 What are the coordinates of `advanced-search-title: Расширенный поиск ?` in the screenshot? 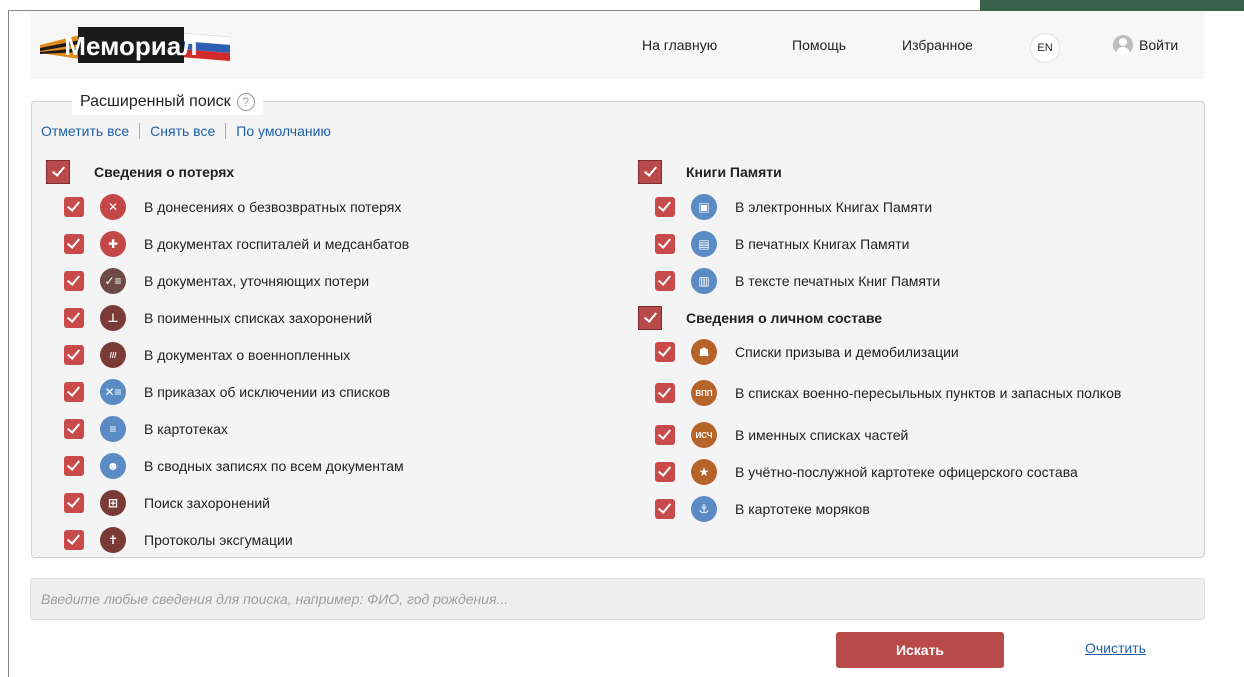 It's located at (167, 102).